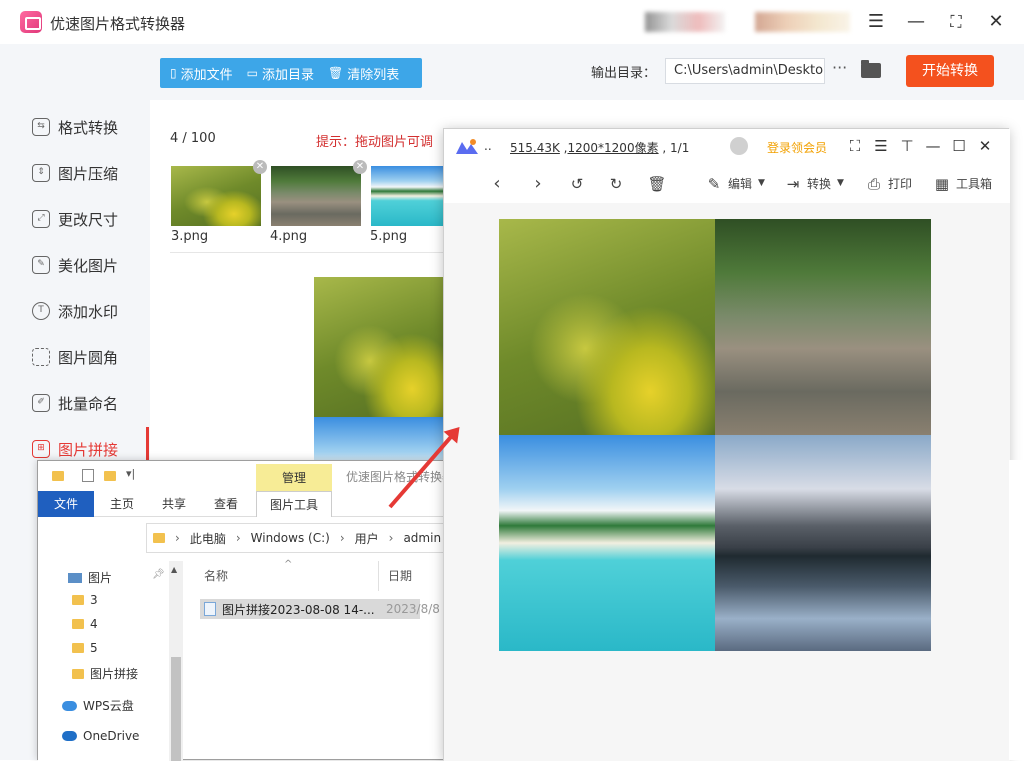  I want to click on output-dir-input: C:\Users\admin\Deskto, so click(745, 71).